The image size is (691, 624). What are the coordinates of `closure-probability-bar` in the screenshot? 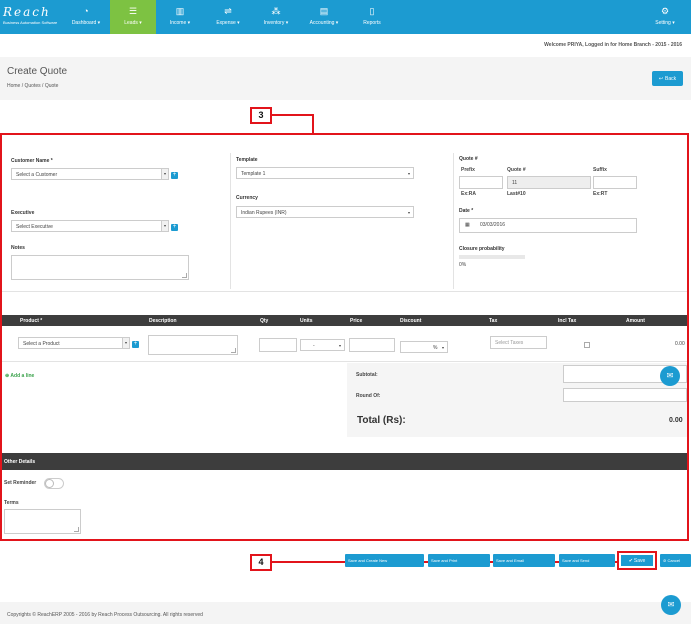 It's located at (492, 257).